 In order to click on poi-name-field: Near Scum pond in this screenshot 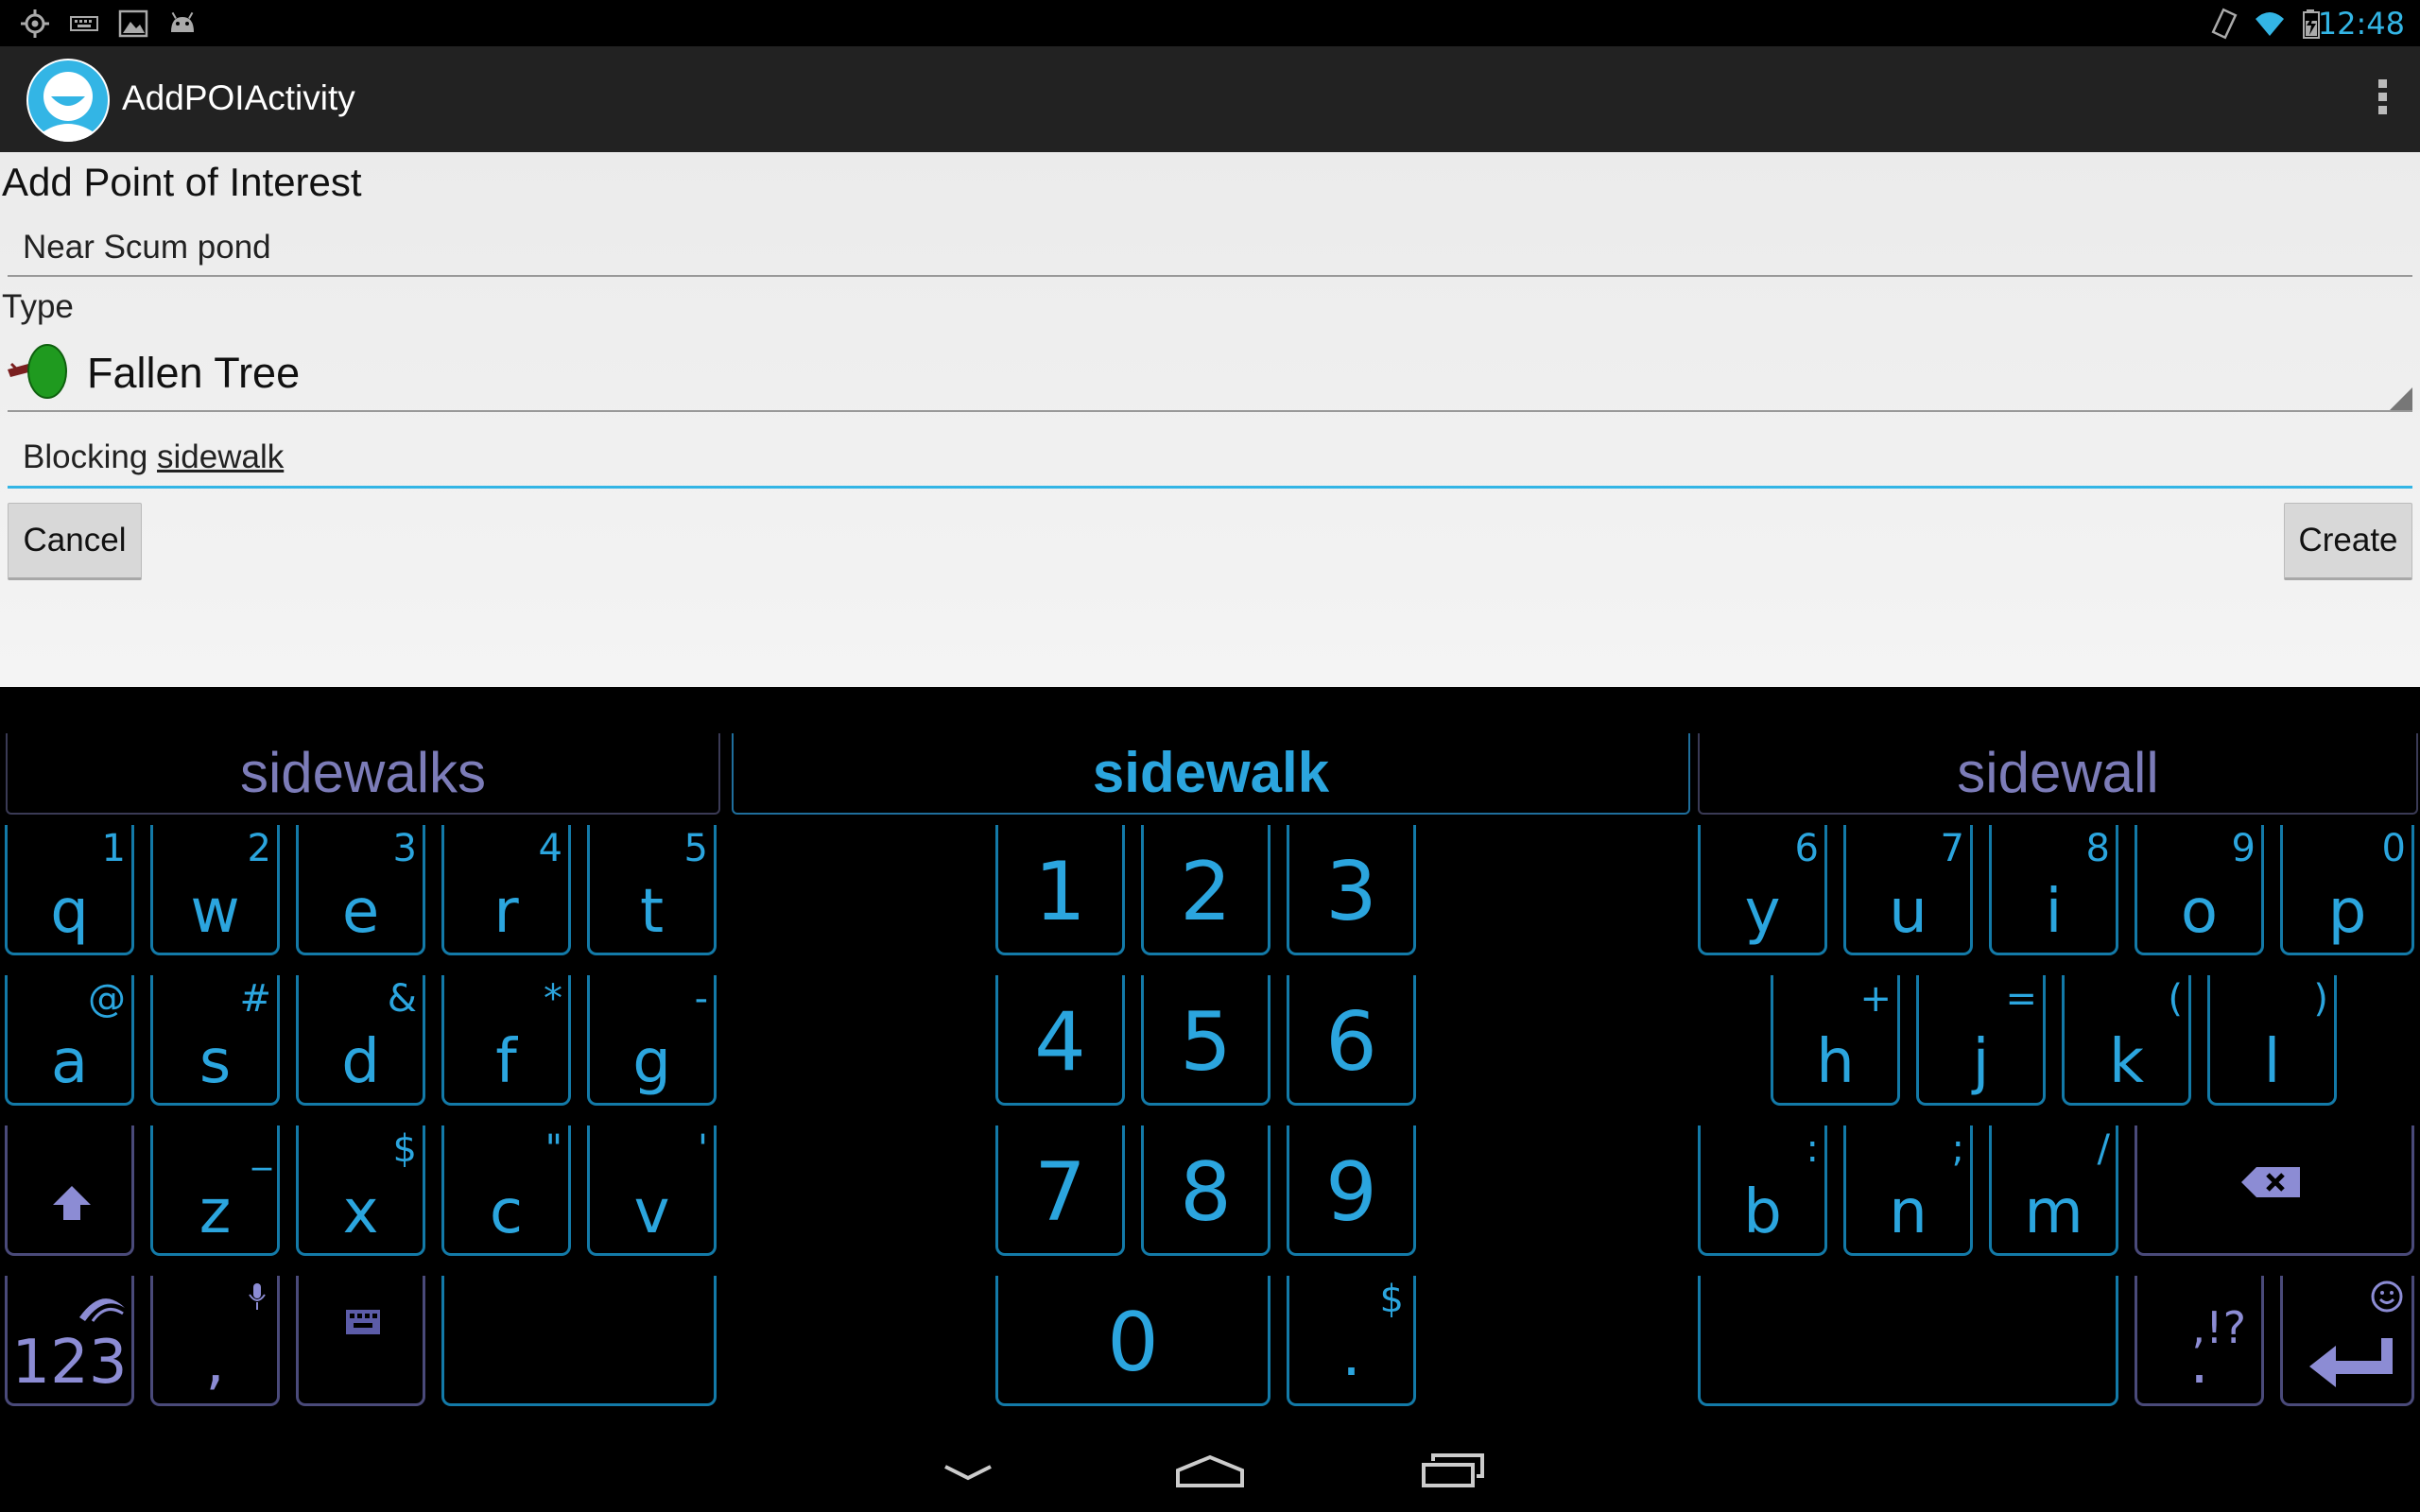, I will do `click(1210, 247)`.